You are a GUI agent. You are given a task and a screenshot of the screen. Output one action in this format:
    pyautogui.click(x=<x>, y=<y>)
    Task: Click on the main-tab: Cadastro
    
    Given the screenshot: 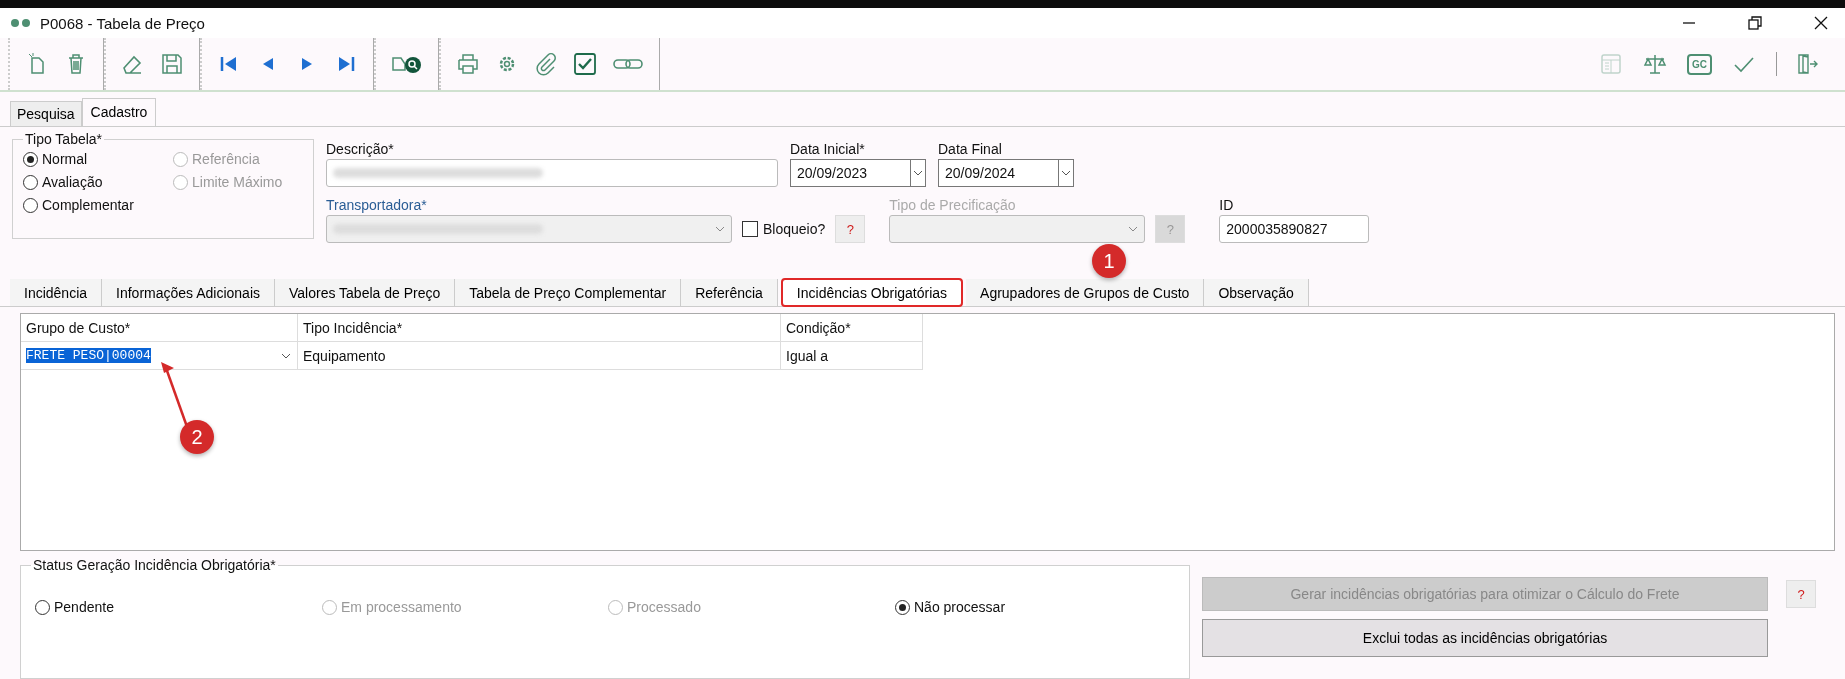 What is the action you would take?
    pyautogui.click(x=119, y=112)
    